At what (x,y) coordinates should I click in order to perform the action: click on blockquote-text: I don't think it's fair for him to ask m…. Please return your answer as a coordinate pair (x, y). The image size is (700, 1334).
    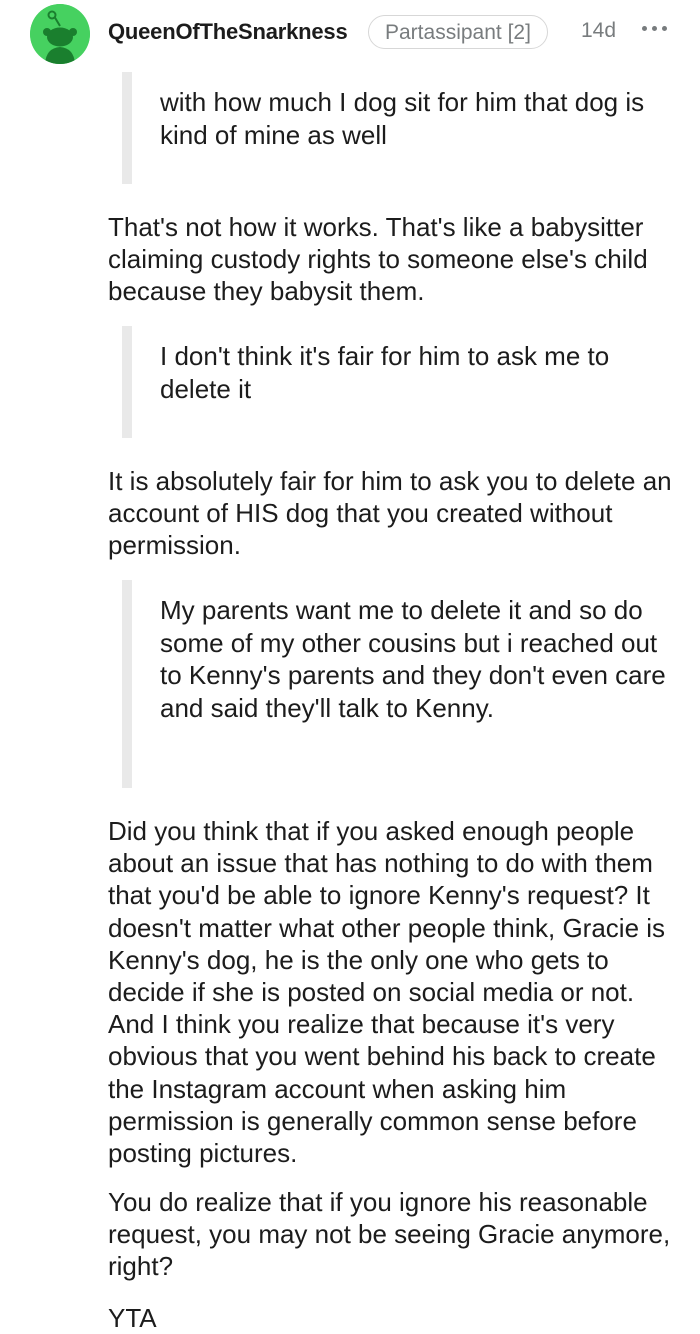
    Looking at the image, I should click on (385, 372).